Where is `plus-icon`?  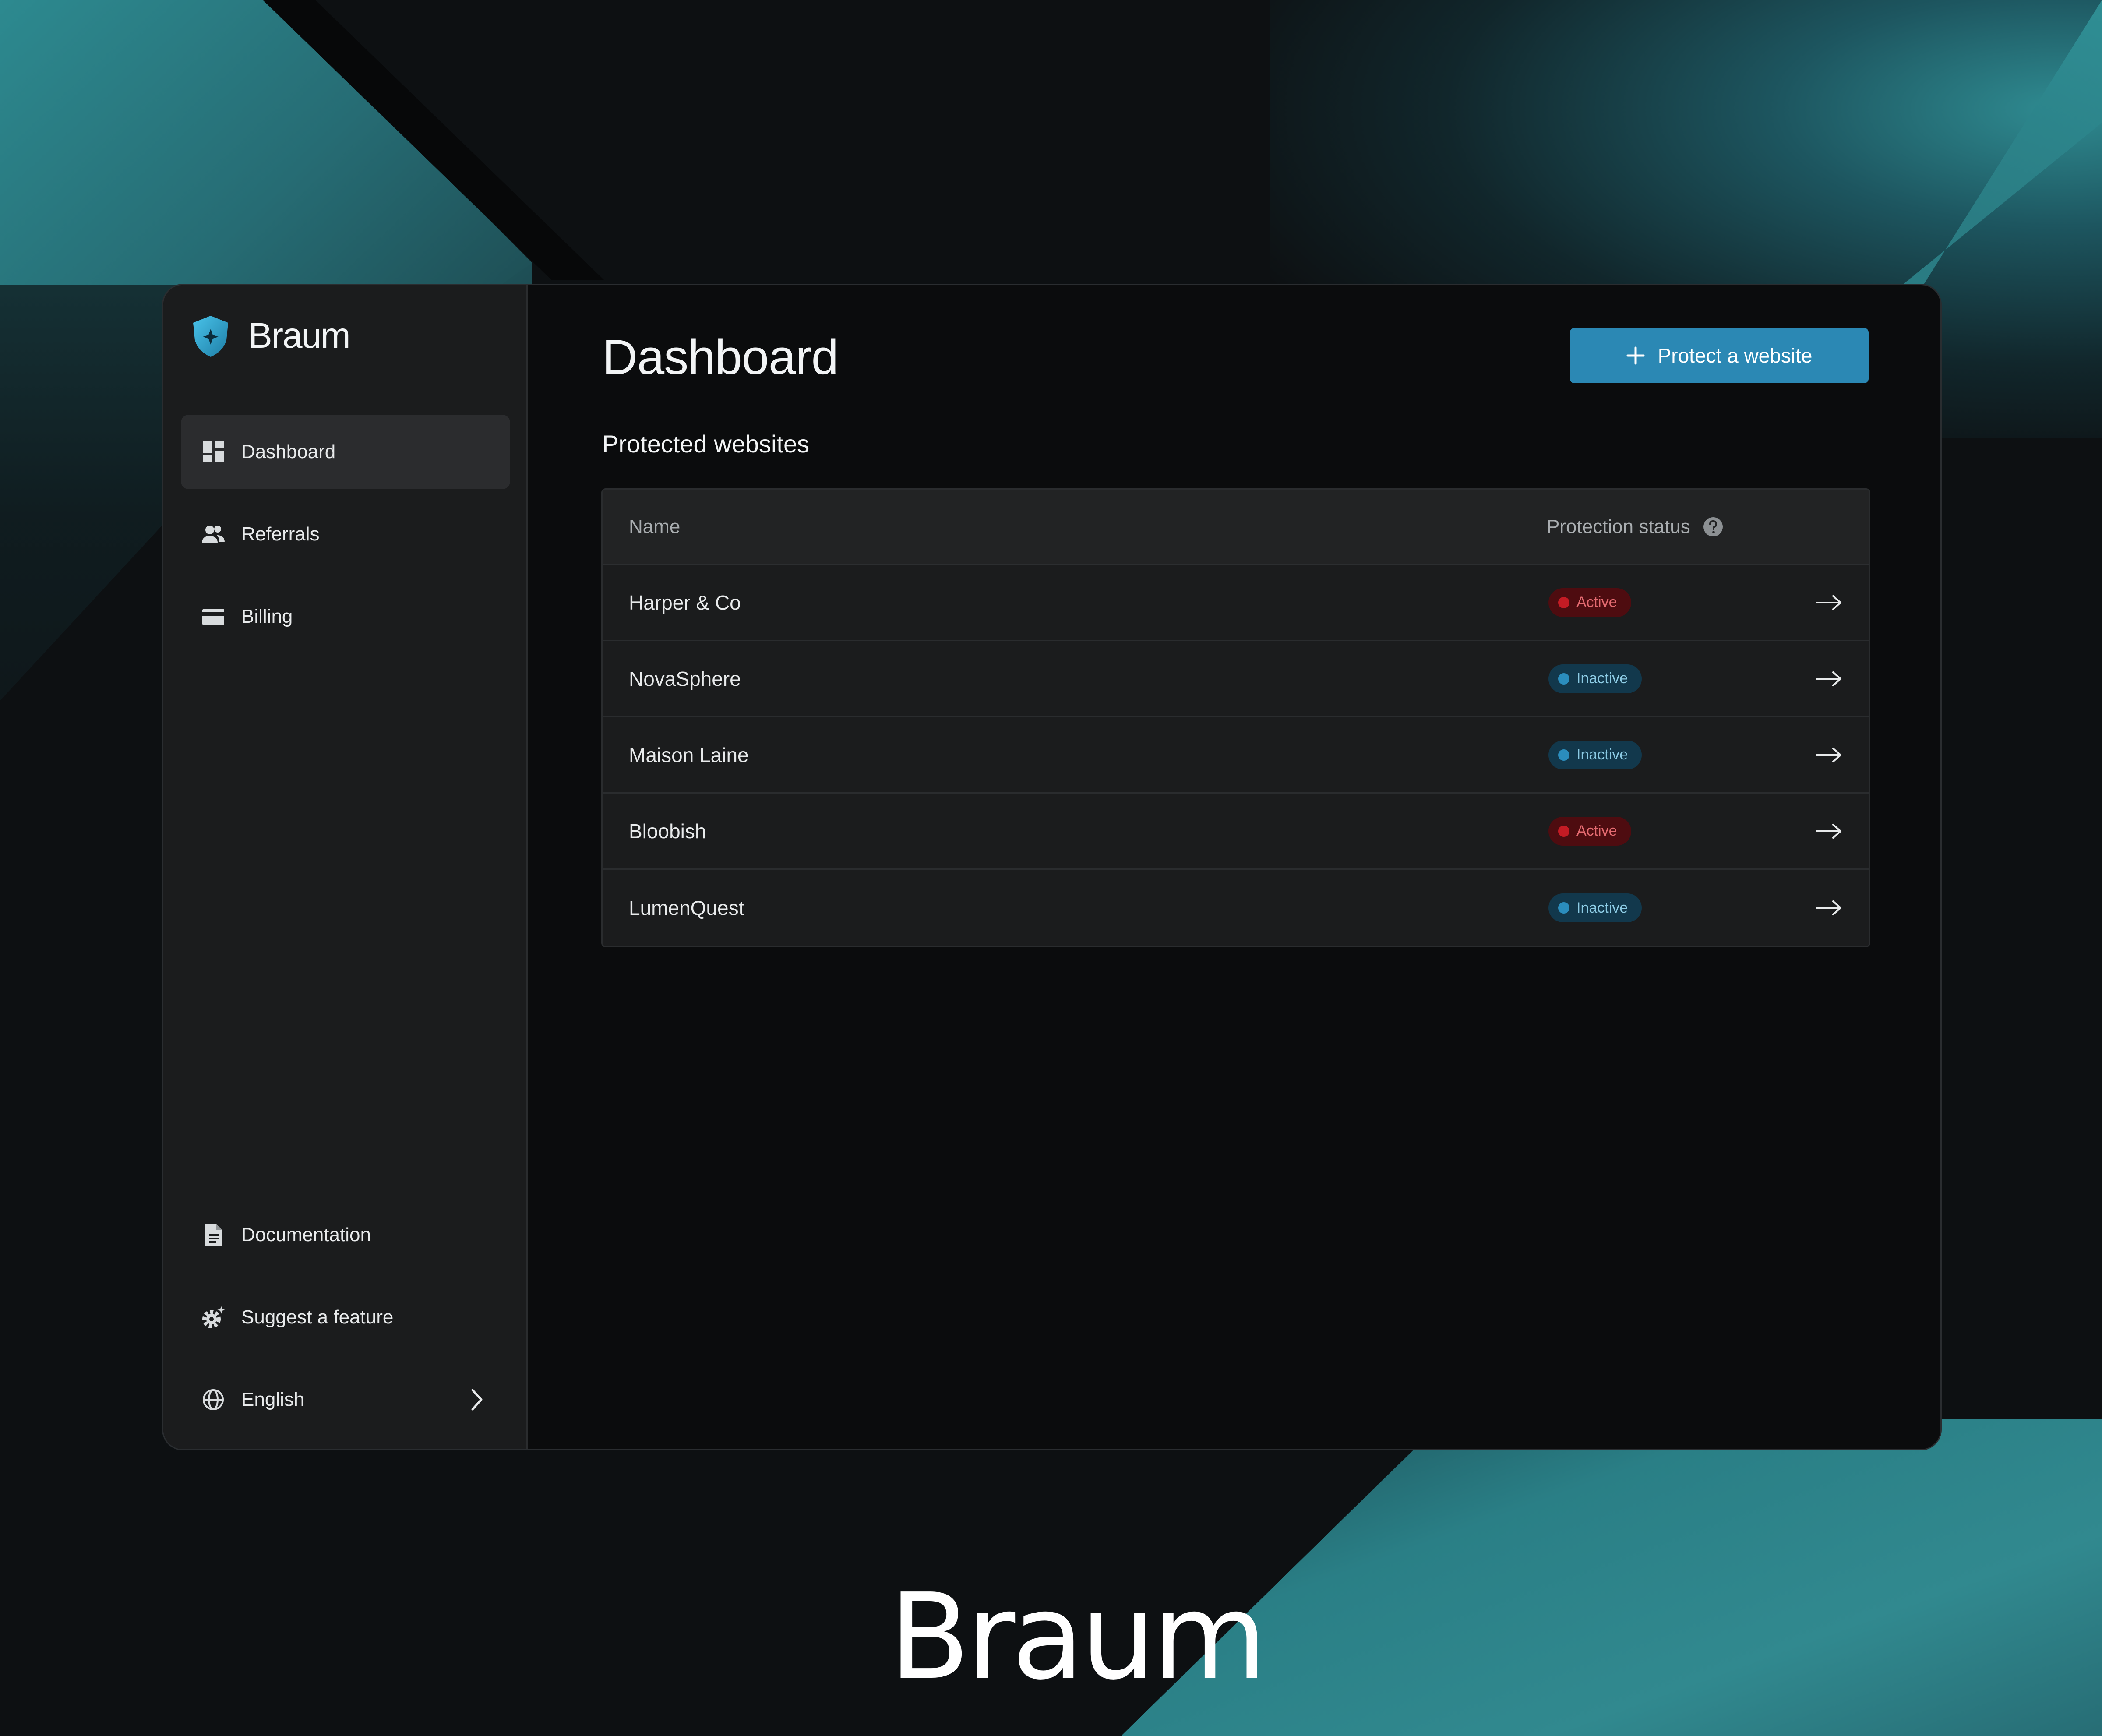 plus-icon is located at coordinates (1636, 355).